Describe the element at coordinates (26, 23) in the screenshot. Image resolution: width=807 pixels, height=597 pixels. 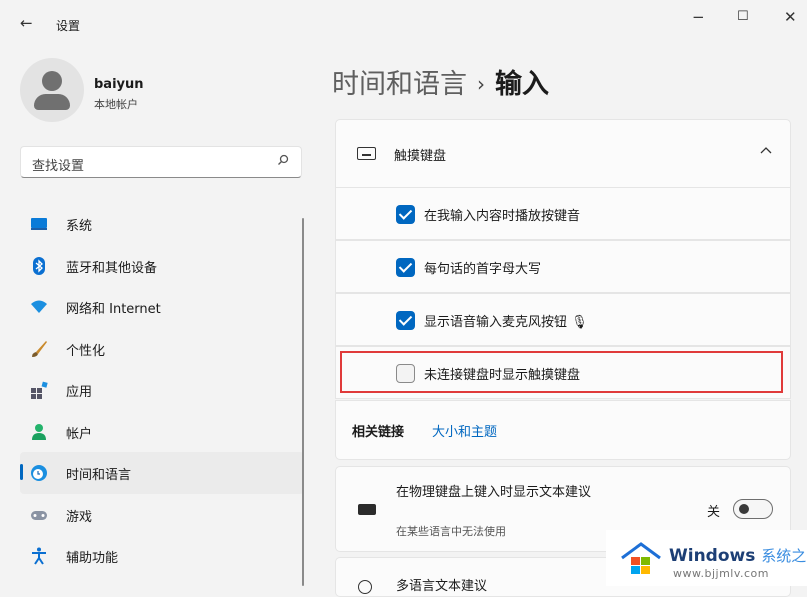
I see `back-arrow-icon: ←` at that location.